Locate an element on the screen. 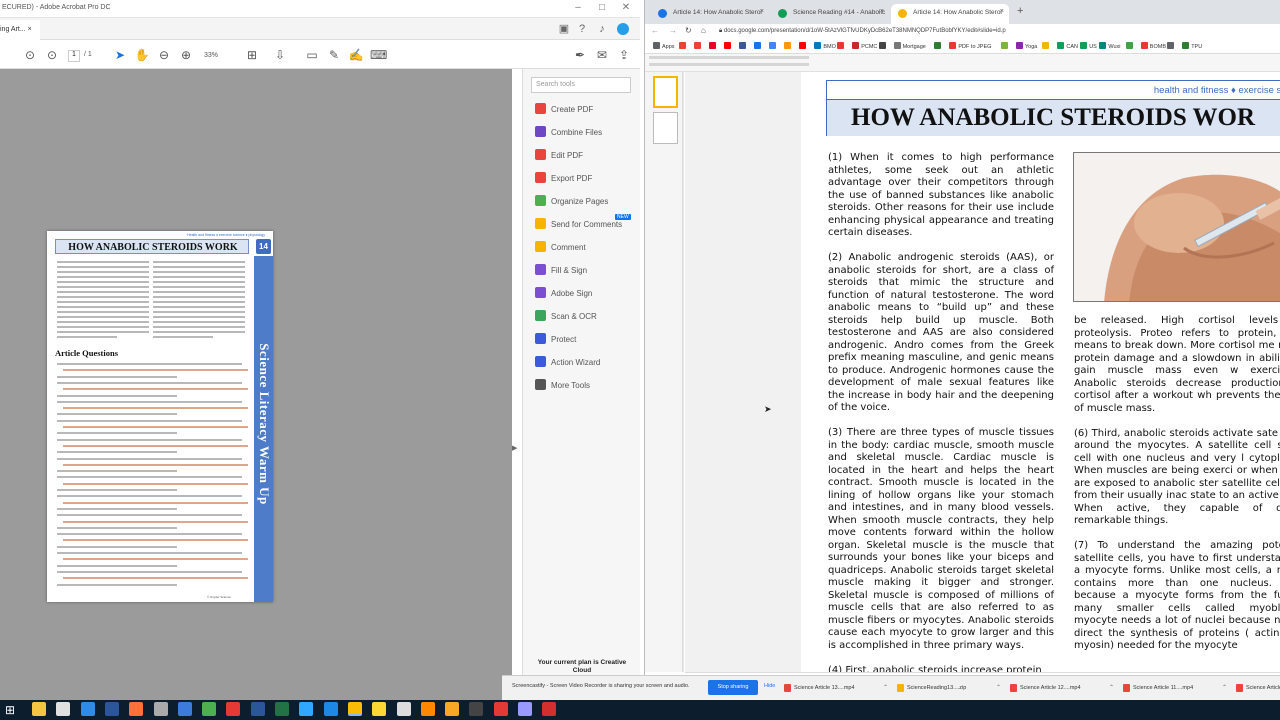 This screenshot has width=1280, height=720. reload-icon: ↻ is located at coordinates (688, 30).